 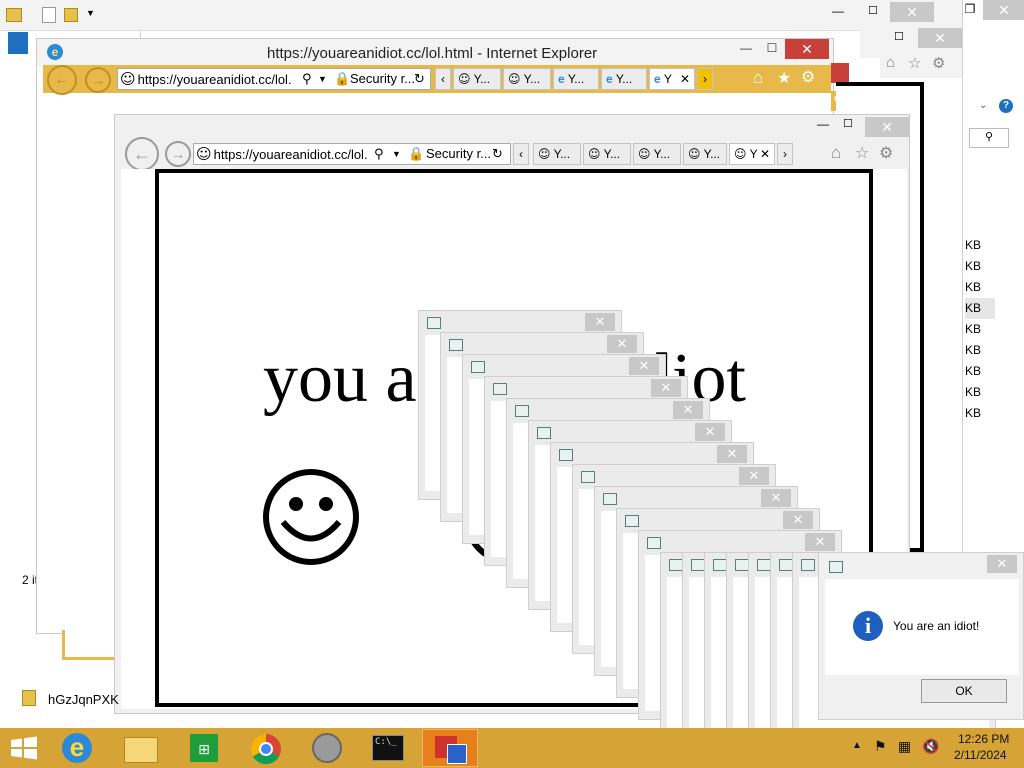 I want to click on properties-icon, so click(x=49, y=15).